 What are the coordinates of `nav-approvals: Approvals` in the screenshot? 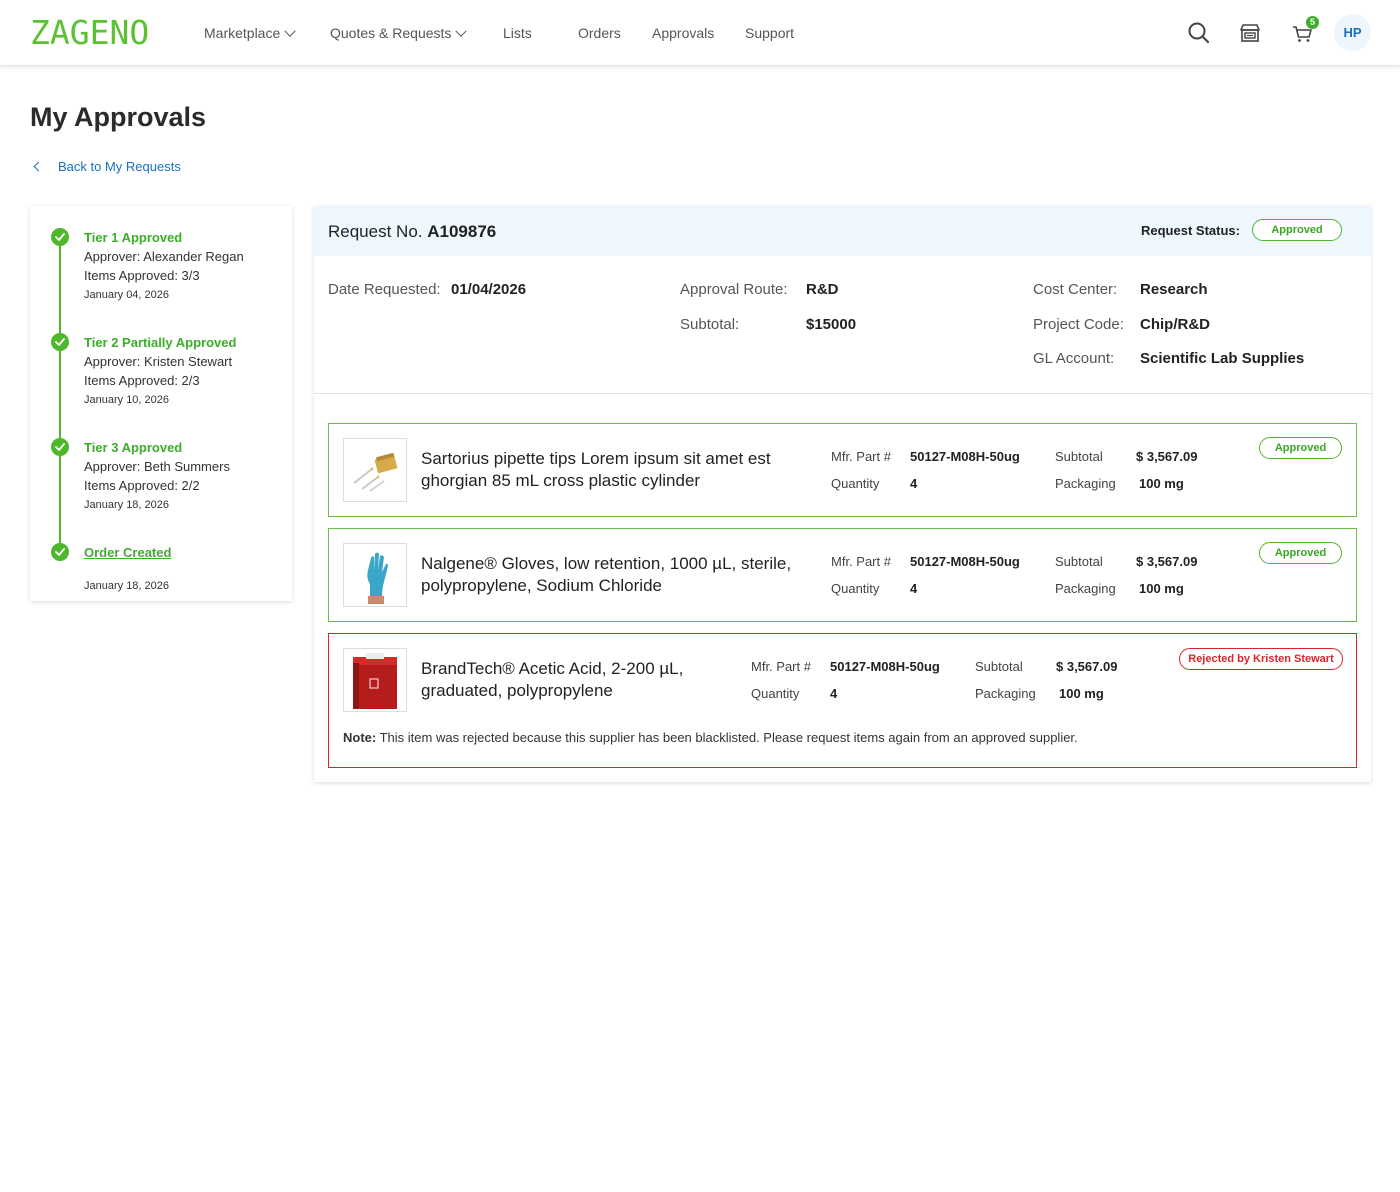 It's located at (683, 33).